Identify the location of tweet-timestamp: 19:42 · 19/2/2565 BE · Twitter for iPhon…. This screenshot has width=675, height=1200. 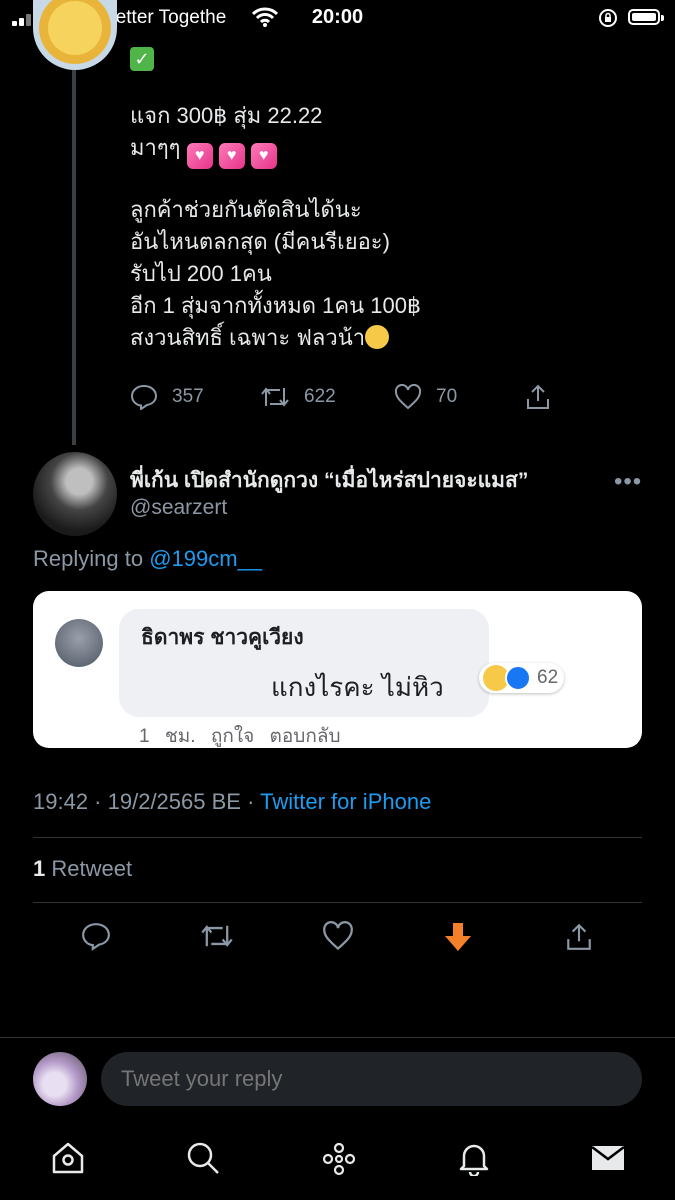
(232, 801).